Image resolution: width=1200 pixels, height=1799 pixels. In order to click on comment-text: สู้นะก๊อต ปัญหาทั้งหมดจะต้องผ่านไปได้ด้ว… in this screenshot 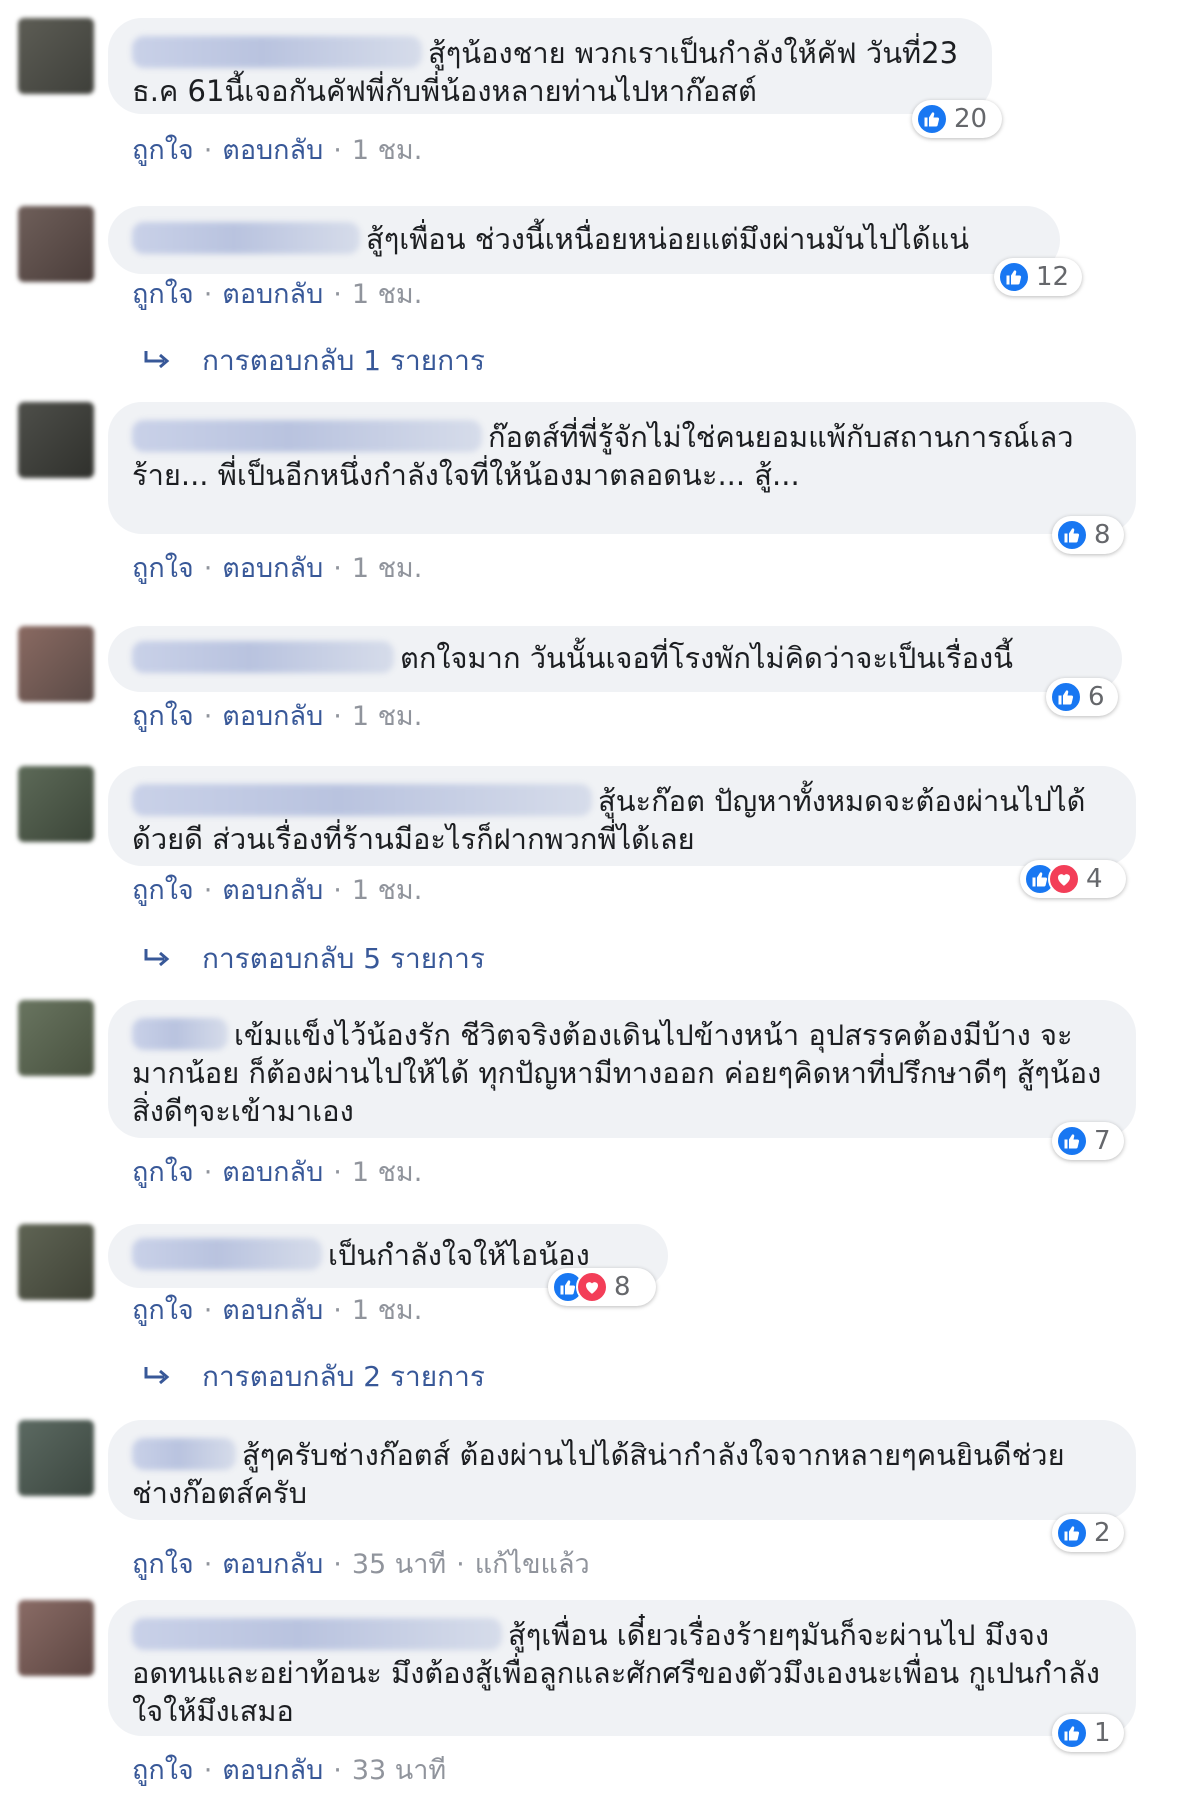, I will do `click(619, 820)`.